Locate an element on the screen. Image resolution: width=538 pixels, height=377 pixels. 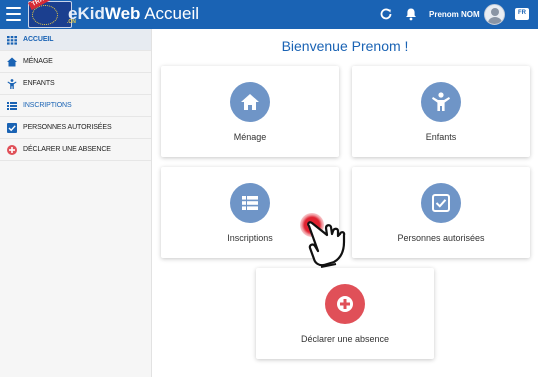
sidebar-item-label: INSCRIPTIONS is located at coordinates (47, 105).